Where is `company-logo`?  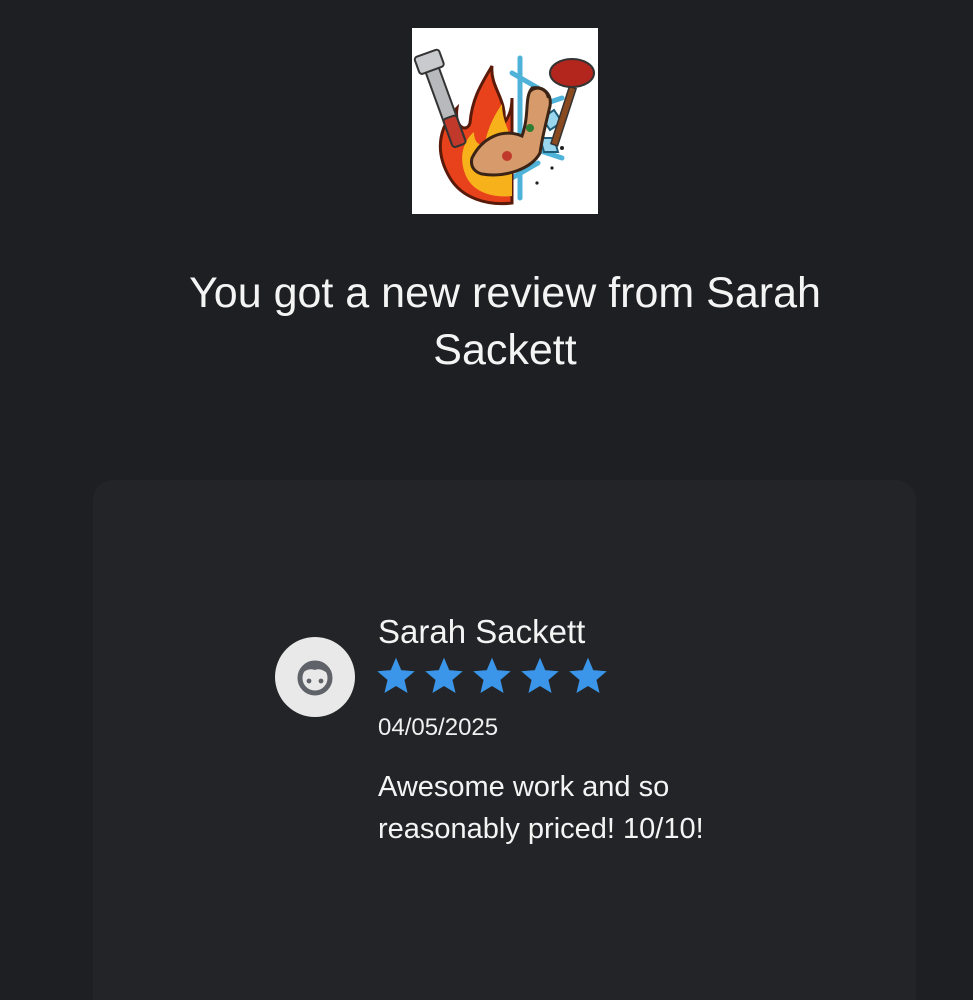 company-logo is located at coordinates (505, 121).